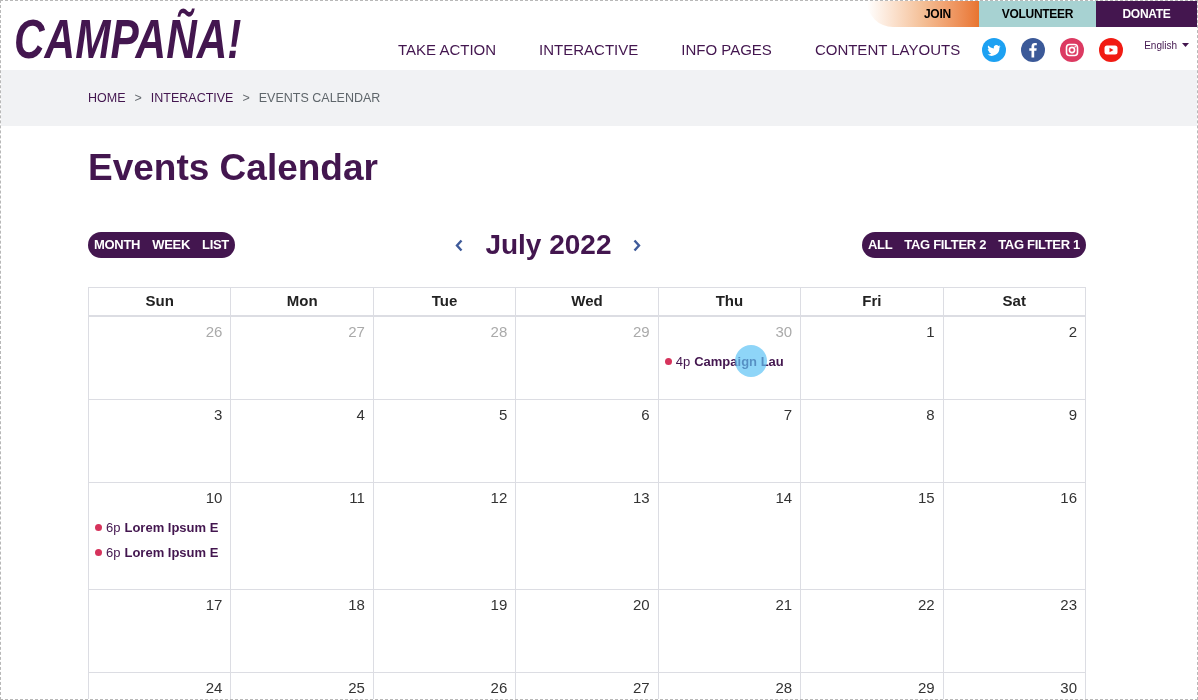 This screenshot has width=1198, height=700. I want to click on nav-link: INTERACTIVE, so click(589, 50).